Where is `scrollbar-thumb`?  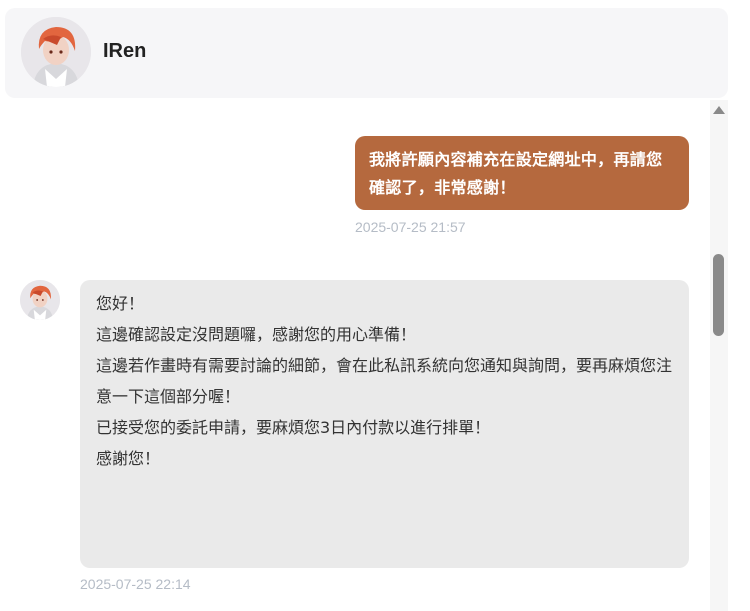
scrollbar-thumb is located at coordinates (718, 295).